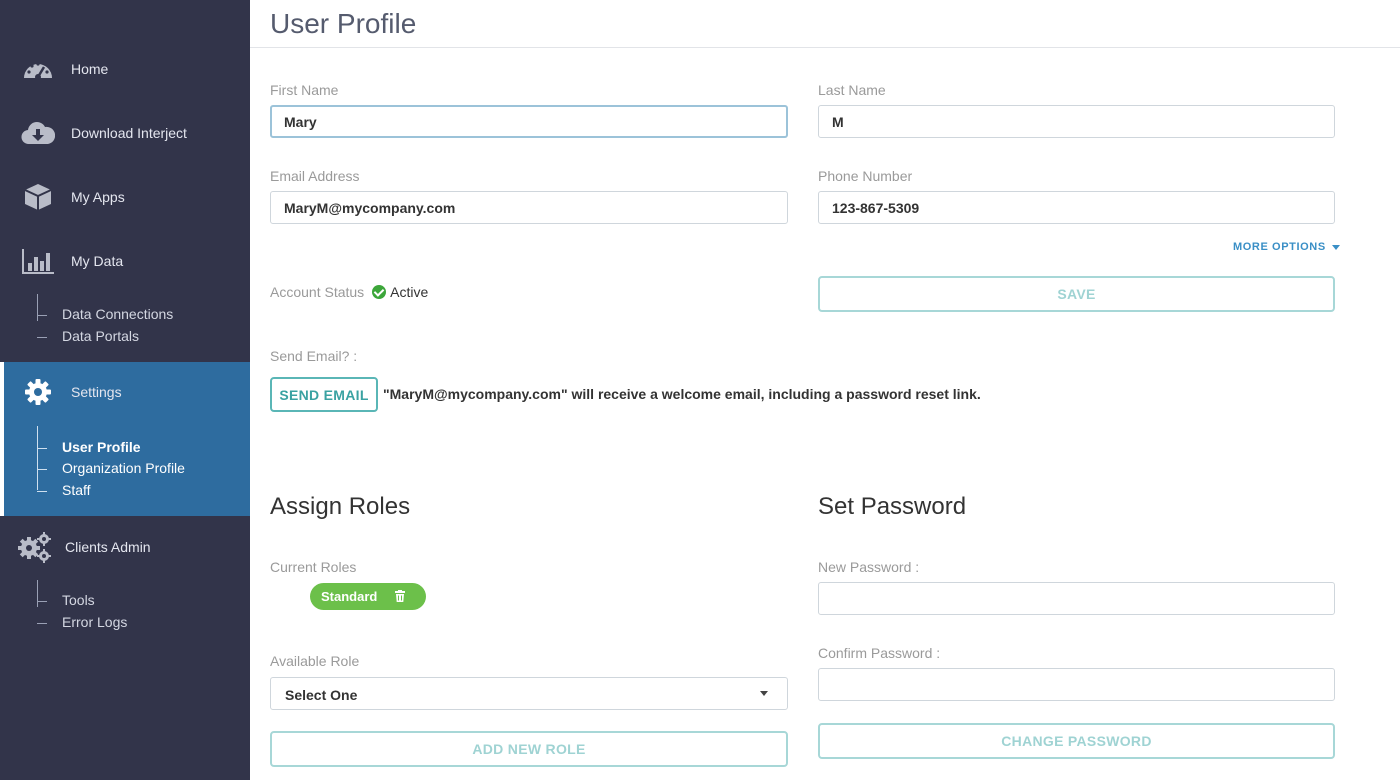 The width and height of the screenshot is (1400, 780). I want to click on subnav-data-portals: Data Portals, so click(88, 336).